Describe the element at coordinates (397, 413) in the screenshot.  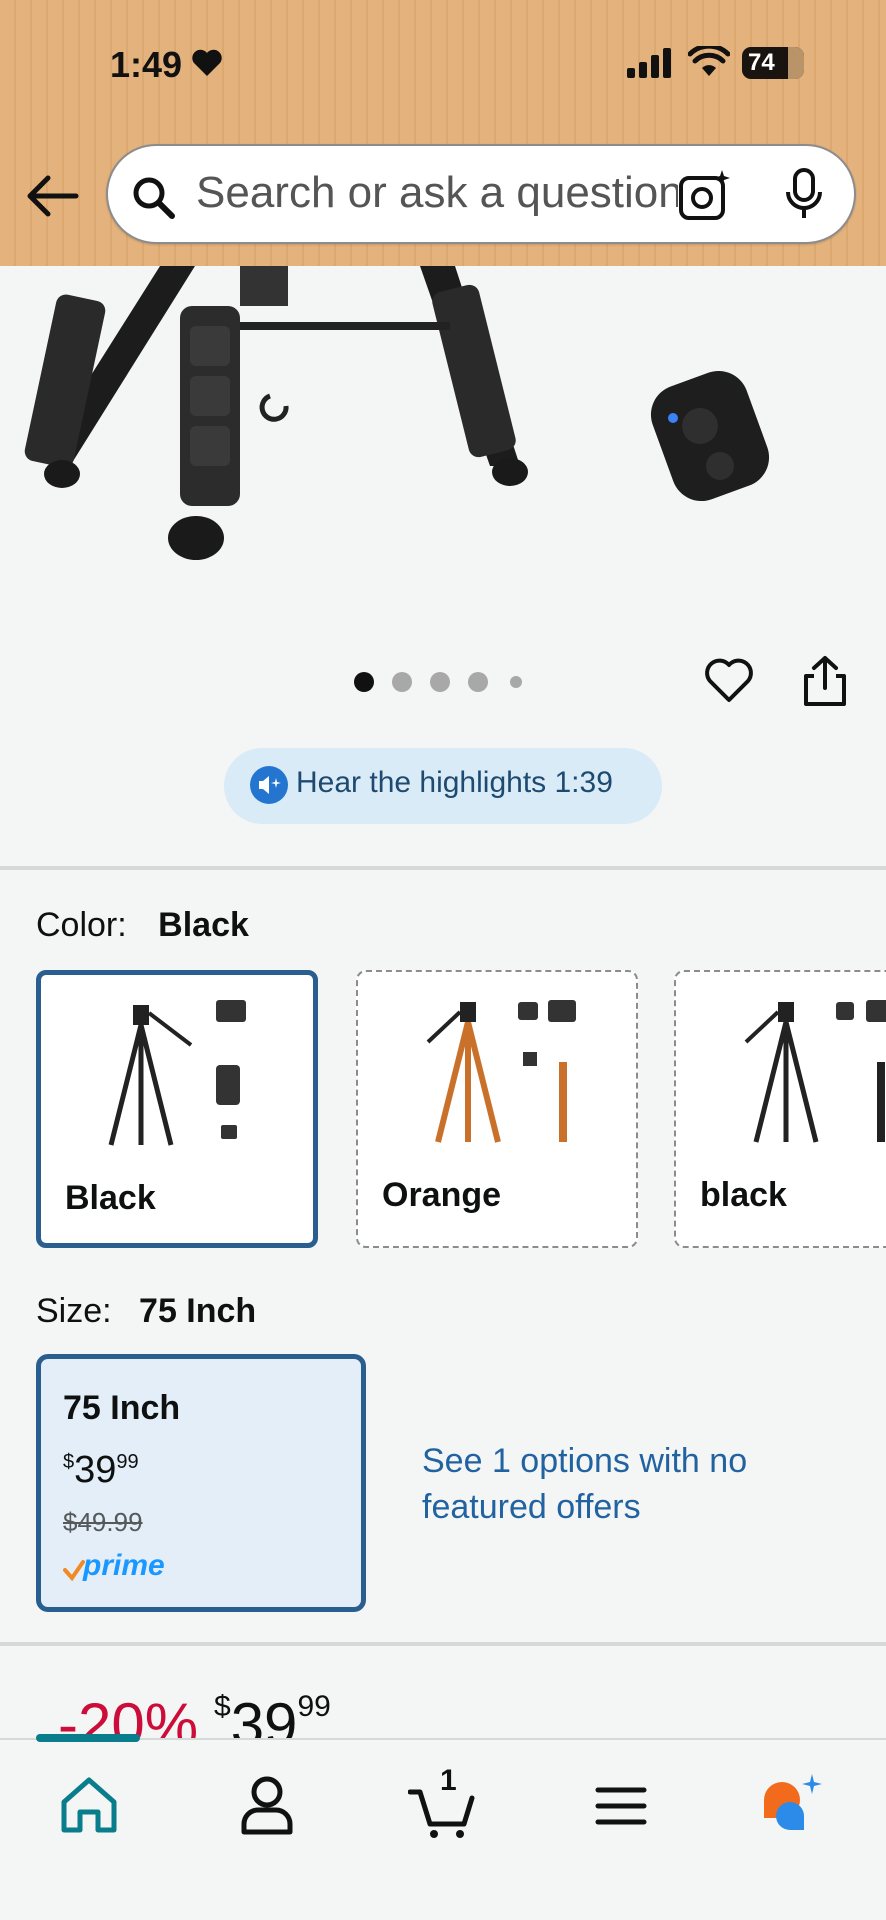
I see `tripod-image` at that location.